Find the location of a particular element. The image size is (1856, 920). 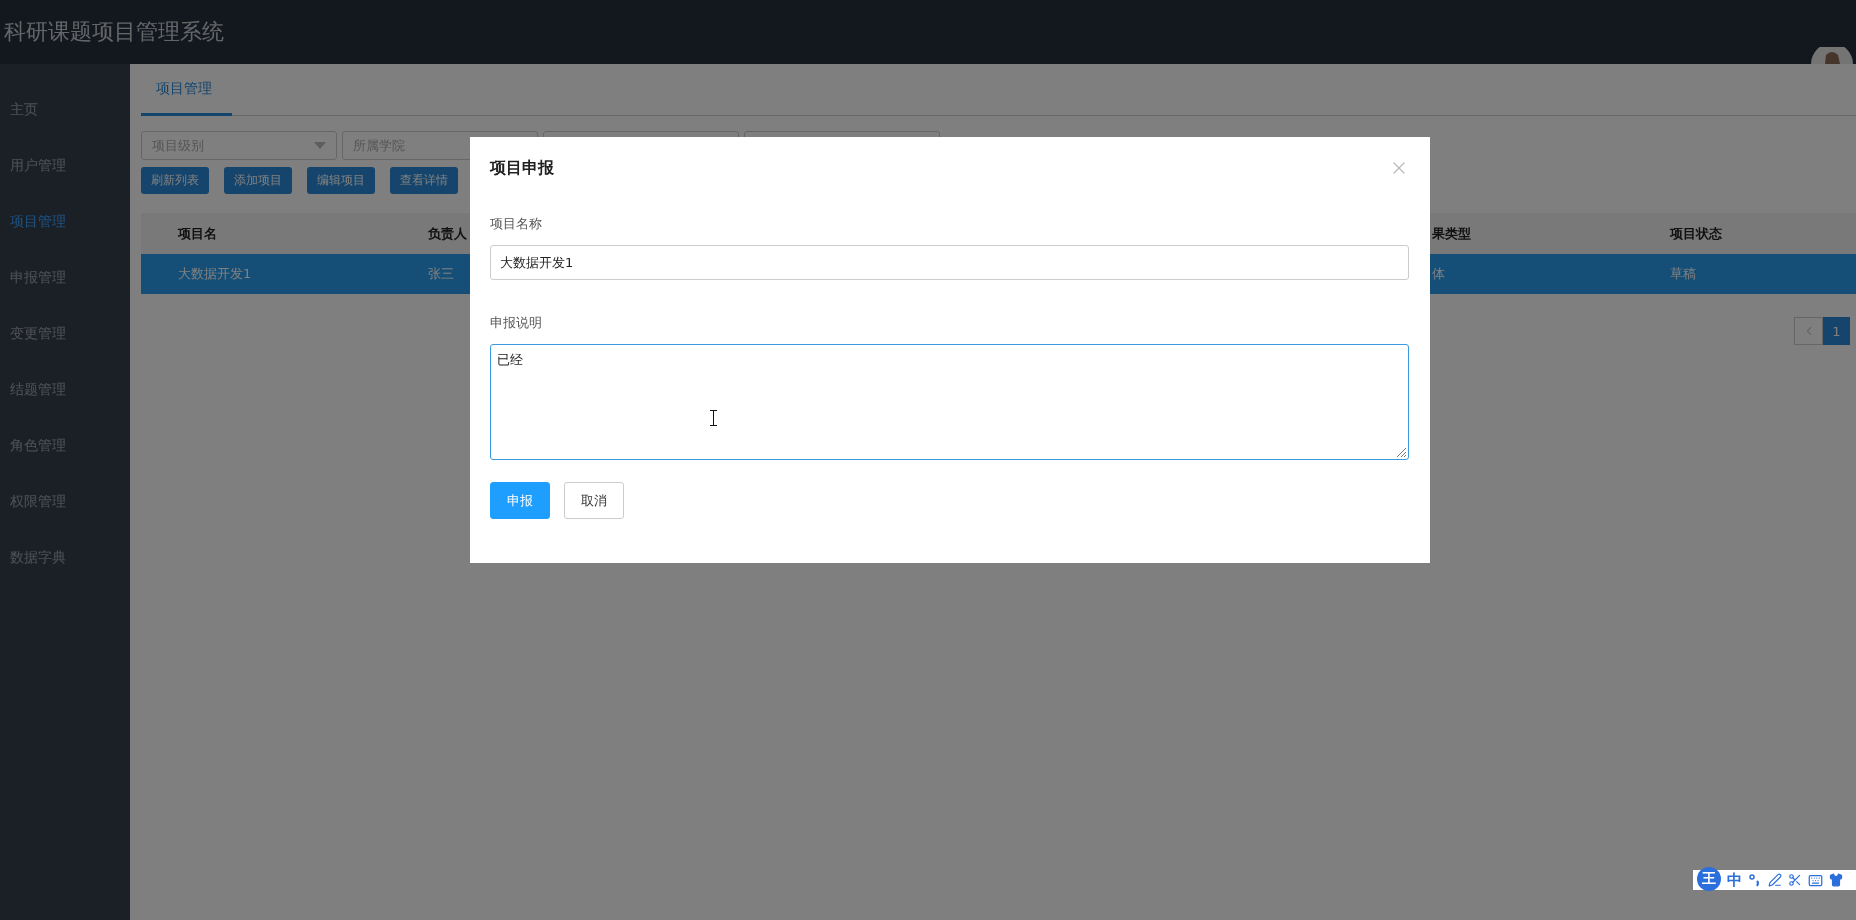

caret-icon is located at coordinates (320, 145).